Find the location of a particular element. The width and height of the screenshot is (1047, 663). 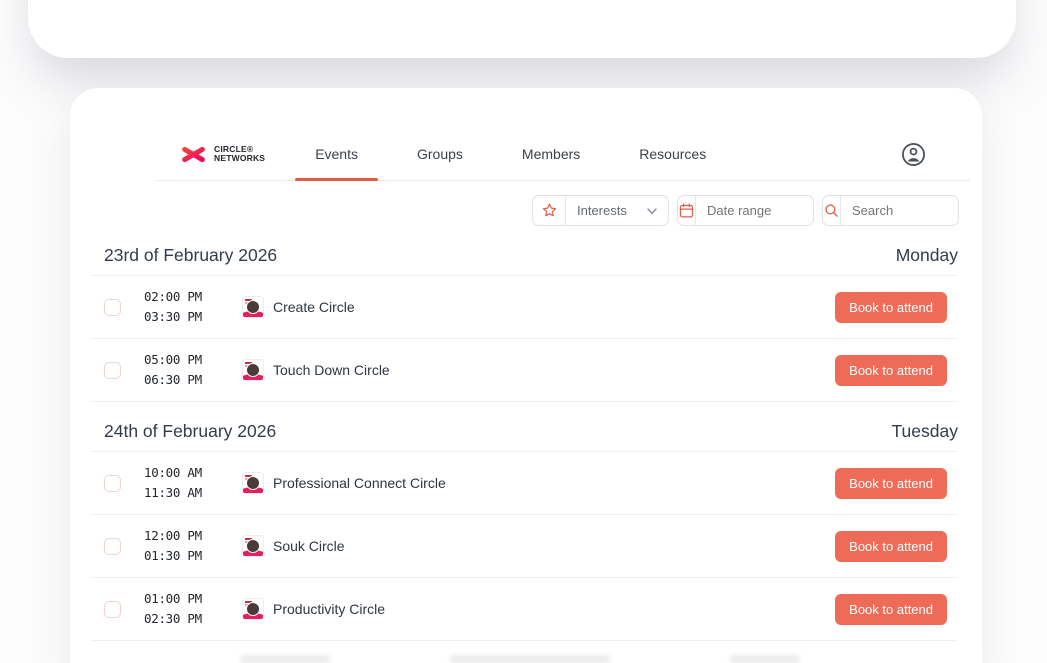

event-name: Productivity Circle is located at coordinates (329, 609).